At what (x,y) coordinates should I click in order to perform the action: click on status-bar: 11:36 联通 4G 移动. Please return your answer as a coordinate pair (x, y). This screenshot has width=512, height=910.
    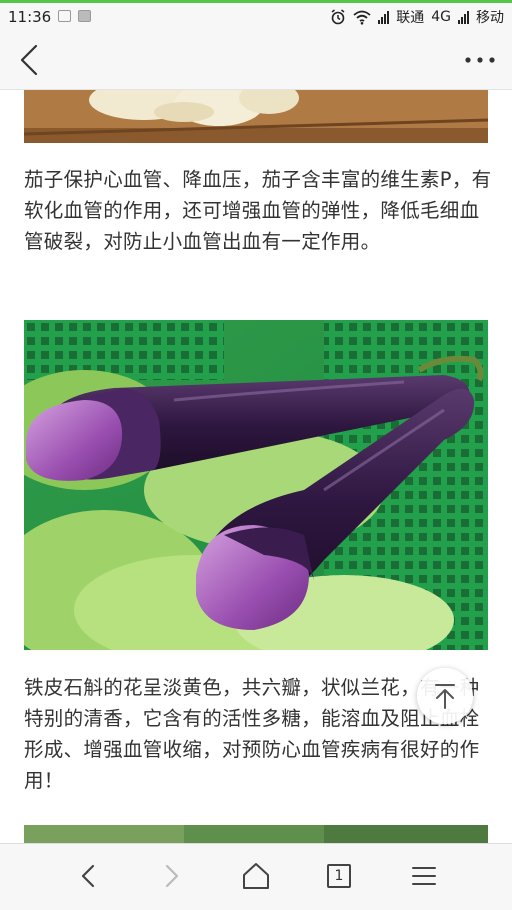
    Looking at the image, I should click on (256, 15).